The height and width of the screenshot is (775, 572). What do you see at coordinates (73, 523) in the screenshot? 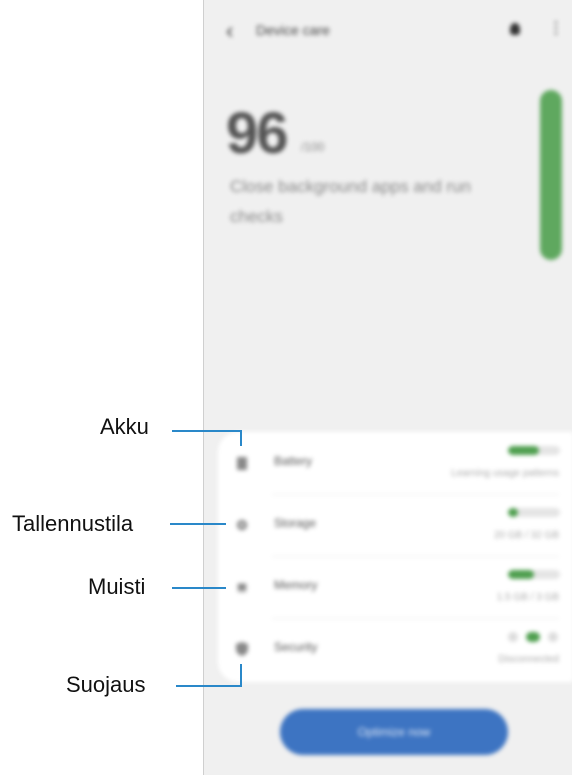
I see `callout-storage: Tallennustila` at bounding box center [73, 523].